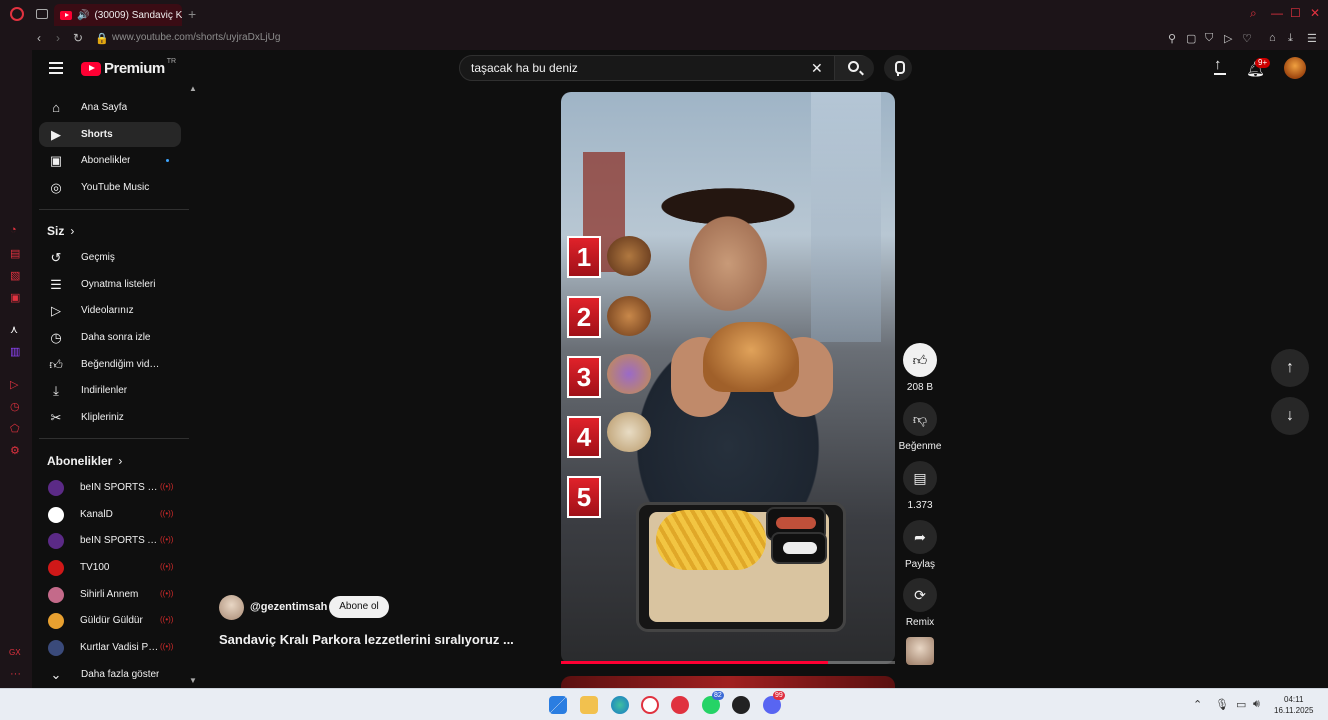  Describe the element at coordinates (196, 37) in the screenshot. I see `url-field: www.youtube.com/shorts/uyjraDxLjUg` at that location.